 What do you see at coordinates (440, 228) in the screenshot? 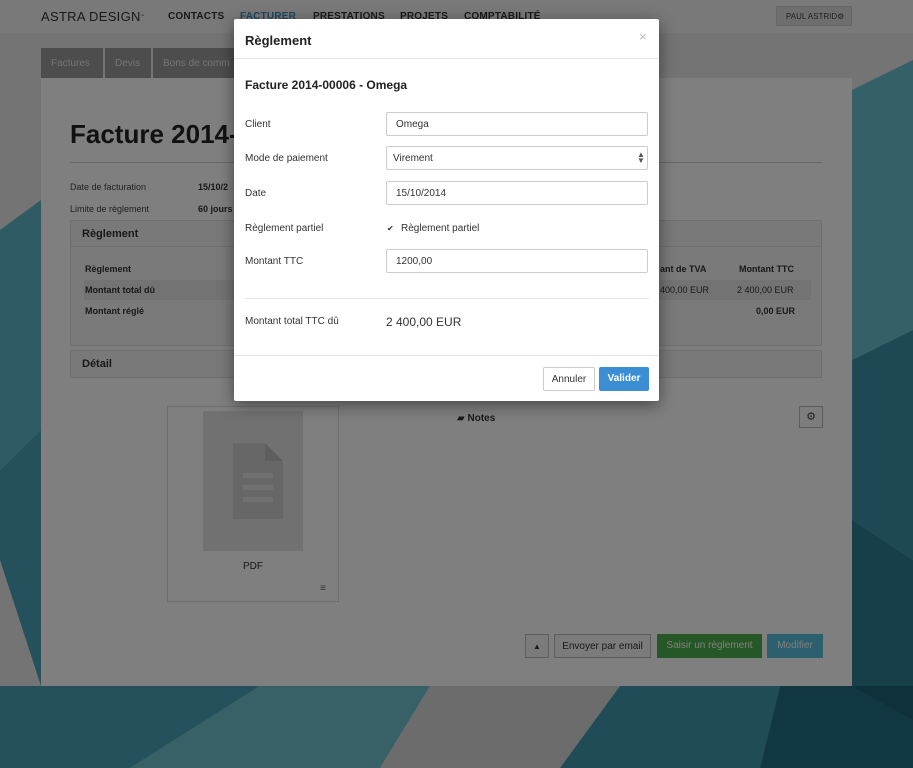
I see `partial-payment-checkbox-label: Règlement partiel` at bounding box center [440, 228].